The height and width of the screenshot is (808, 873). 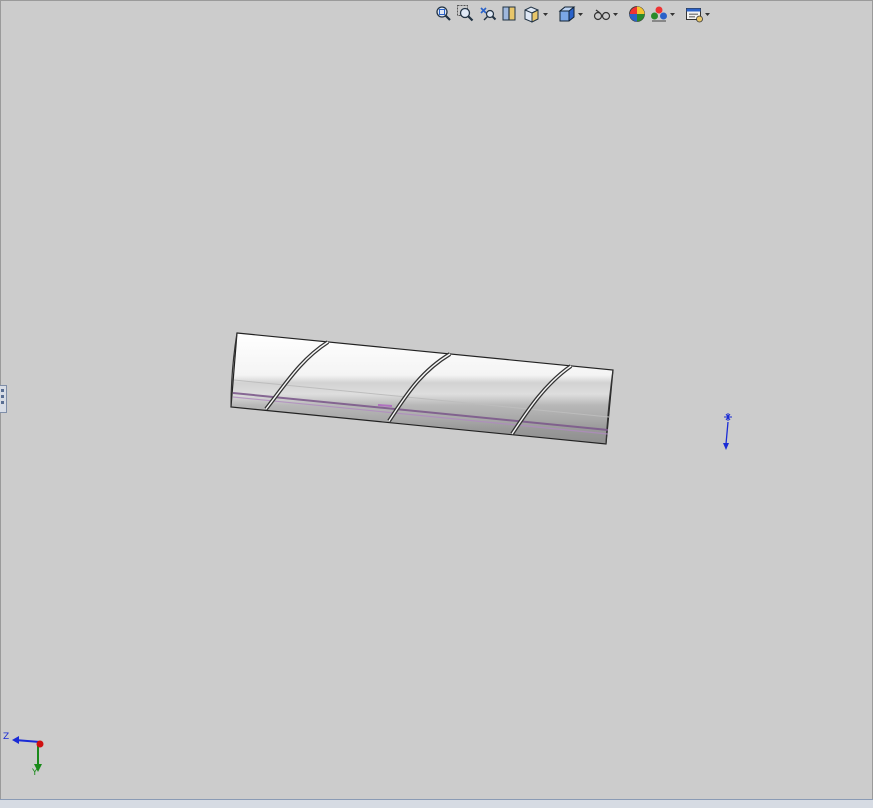 What do you see at coordinates (728, 432) in the screenshot?
I see `light-direction-marker` at bounding box center [728, 432].